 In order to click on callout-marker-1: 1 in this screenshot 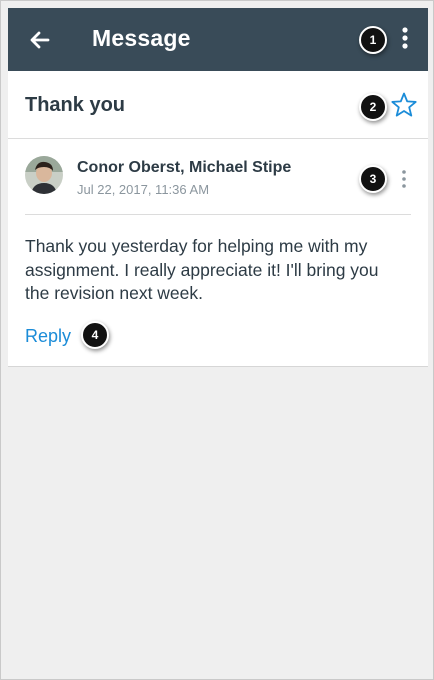, I will do `click(373, 40)`.